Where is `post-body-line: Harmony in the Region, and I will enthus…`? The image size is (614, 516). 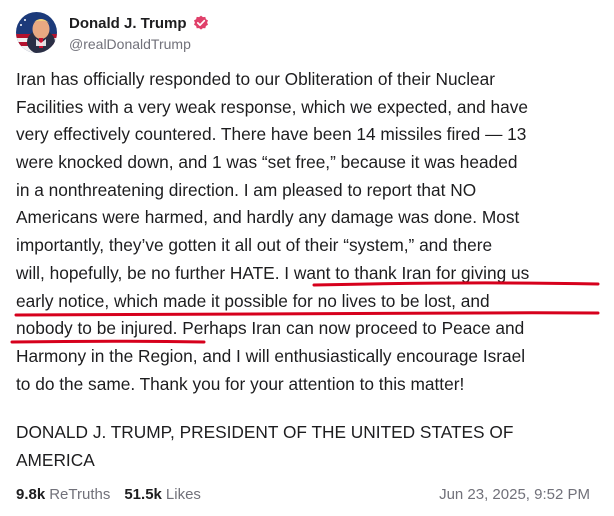
post-body-line: Harmony in the Region, and I will enthus… is located at coordinates (271, 355).